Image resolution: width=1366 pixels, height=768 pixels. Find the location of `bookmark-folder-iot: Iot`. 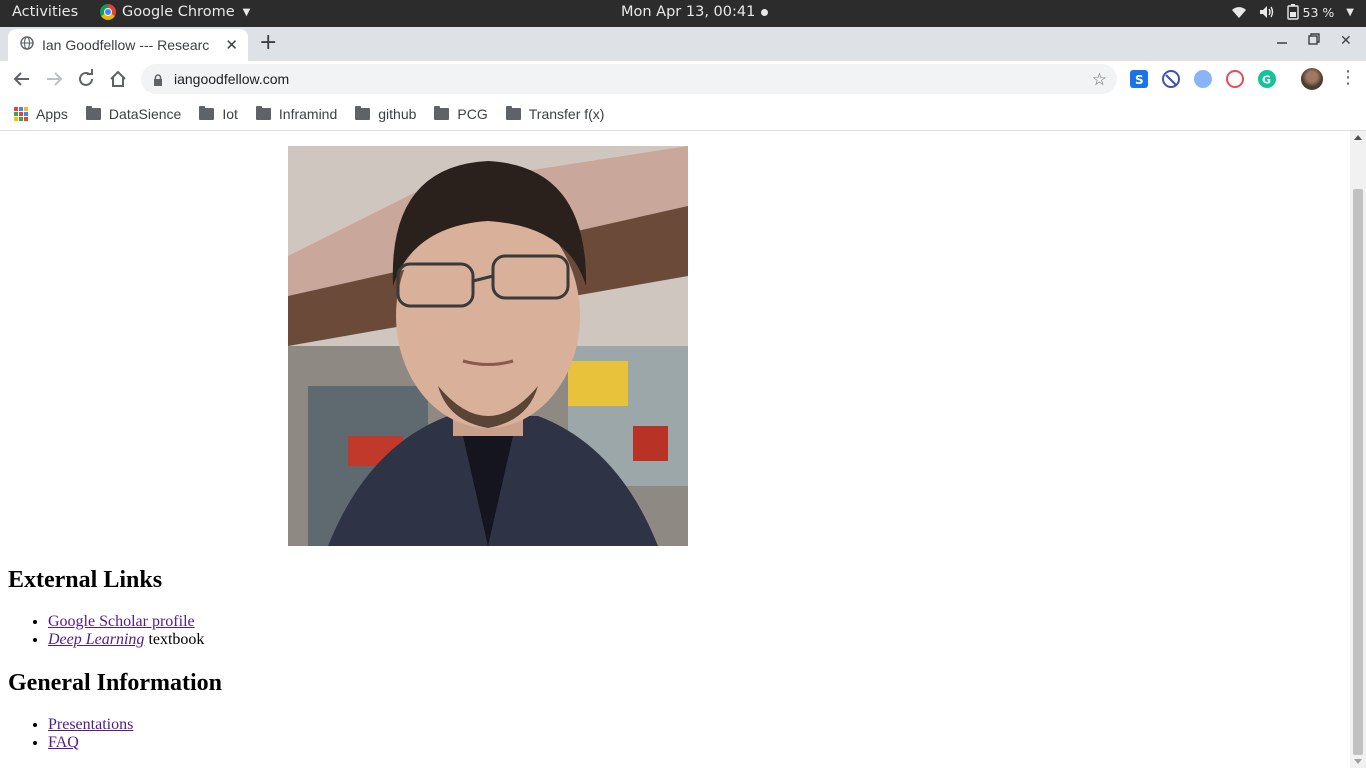

bookmark-folder-iot: Iot is located at coordinates (218, 113).